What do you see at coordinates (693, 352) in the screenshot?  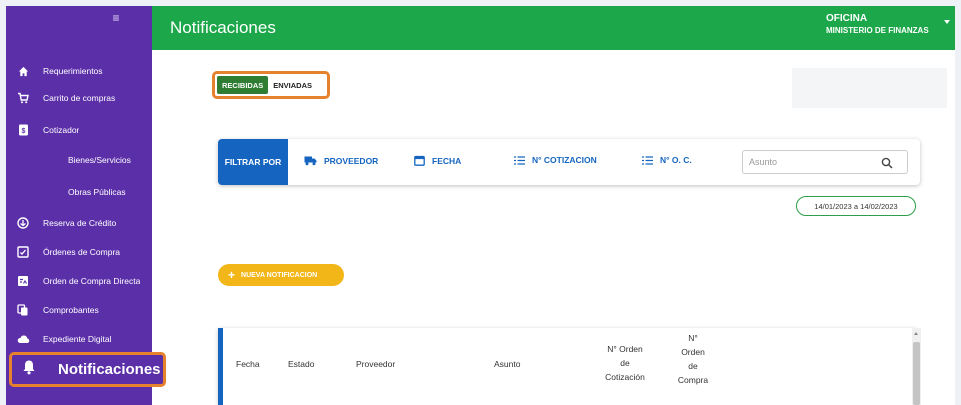 I see `header-line: Orden` at bounding box center [693, 352].